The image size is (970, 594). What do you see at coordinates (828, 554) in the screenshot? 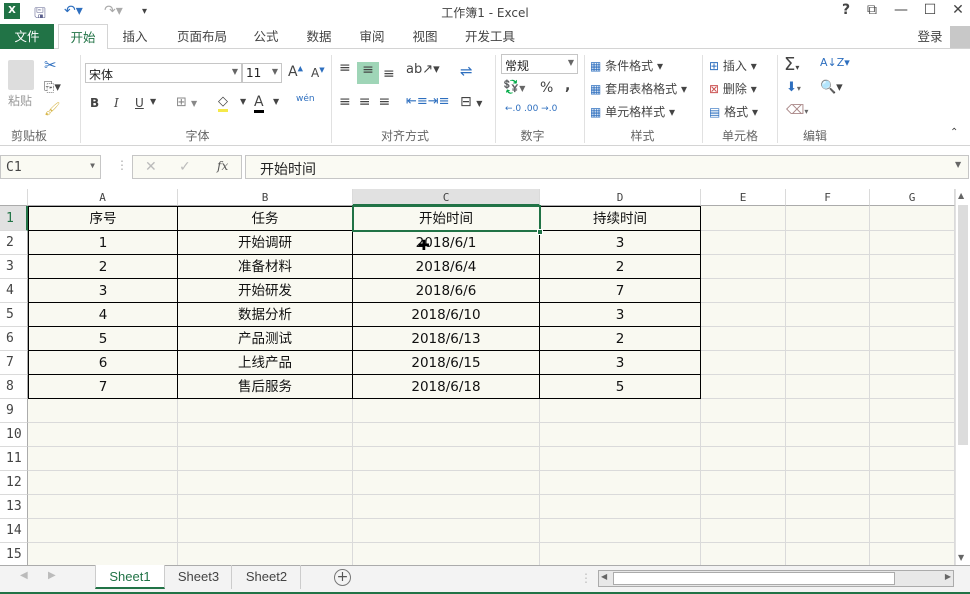
I see `cell-f15` at bounding box center [828, 554].